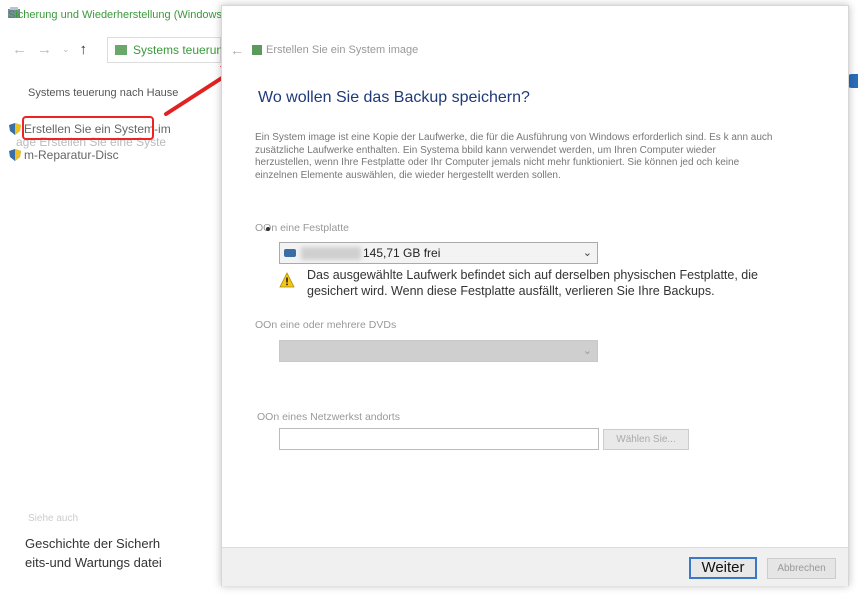 The width and height of the screenshot is (858, 594). I want to click on hdd-selected-value: 145,71 GB frei, so click(402, 253).